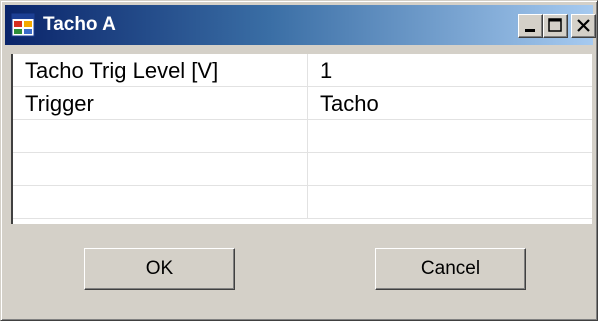  I want to click on close-icon, so click(583, 25).